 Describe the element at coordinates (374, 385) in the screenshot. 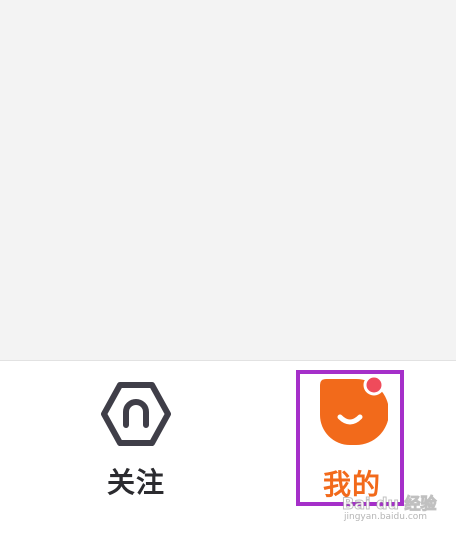

I see `notification-badge-dot` at that location.